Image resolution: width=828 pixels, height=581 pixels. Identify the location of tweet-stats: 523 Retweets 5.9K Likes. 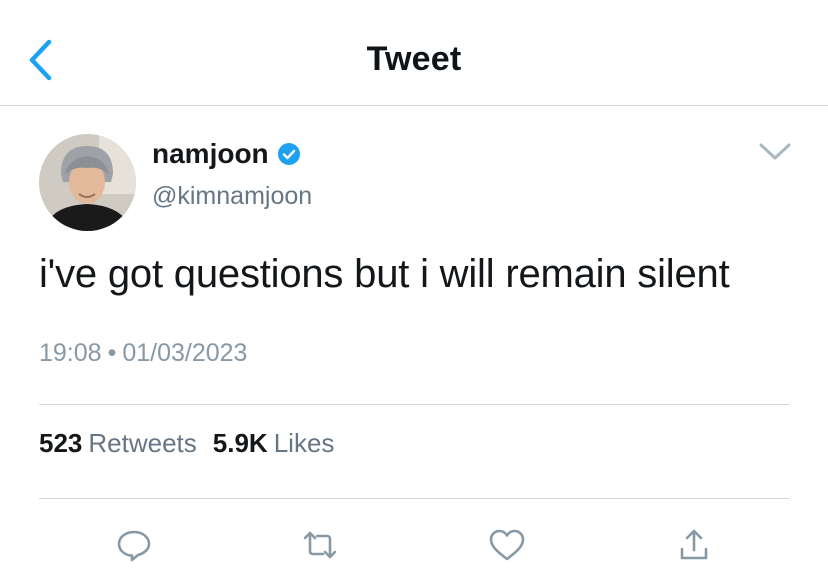
(194, 443).